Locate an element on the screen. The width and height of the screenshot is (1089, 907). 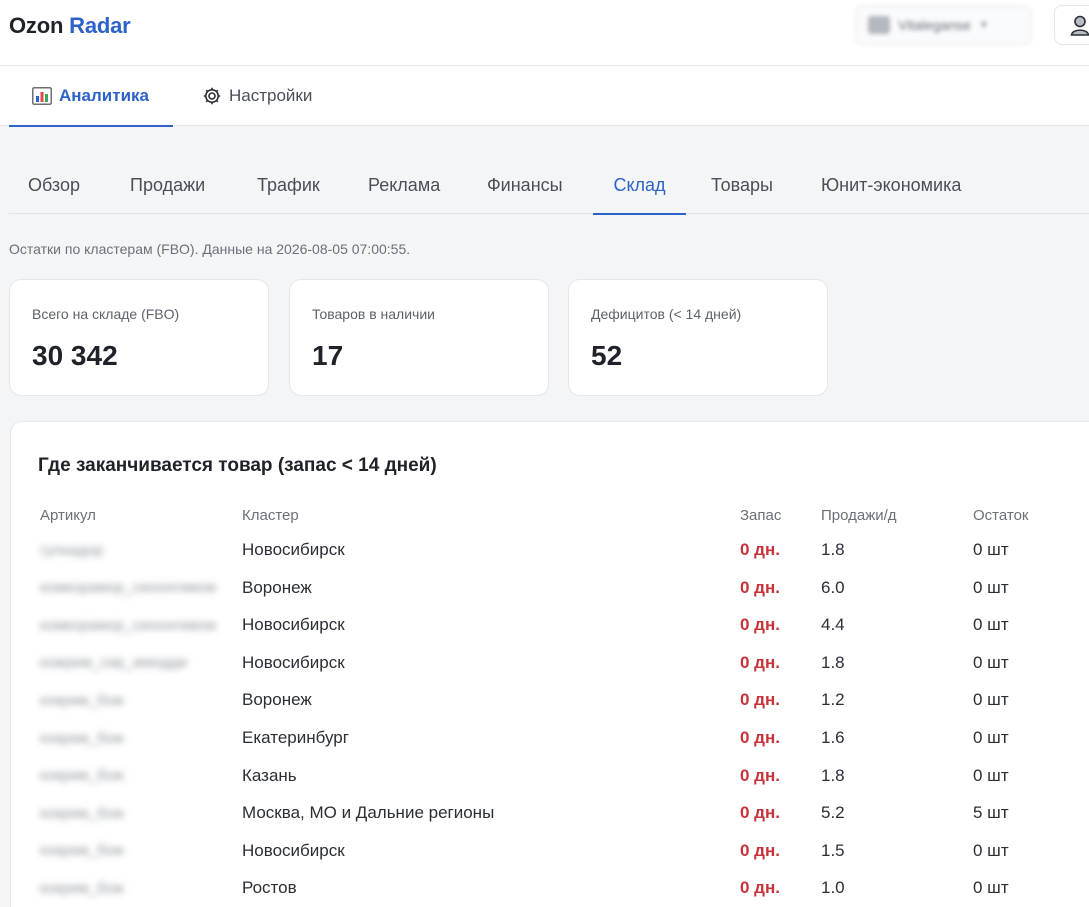
top-header: Ozon Radar Vitaleganse ▼ is located at coordinates (544, 33).